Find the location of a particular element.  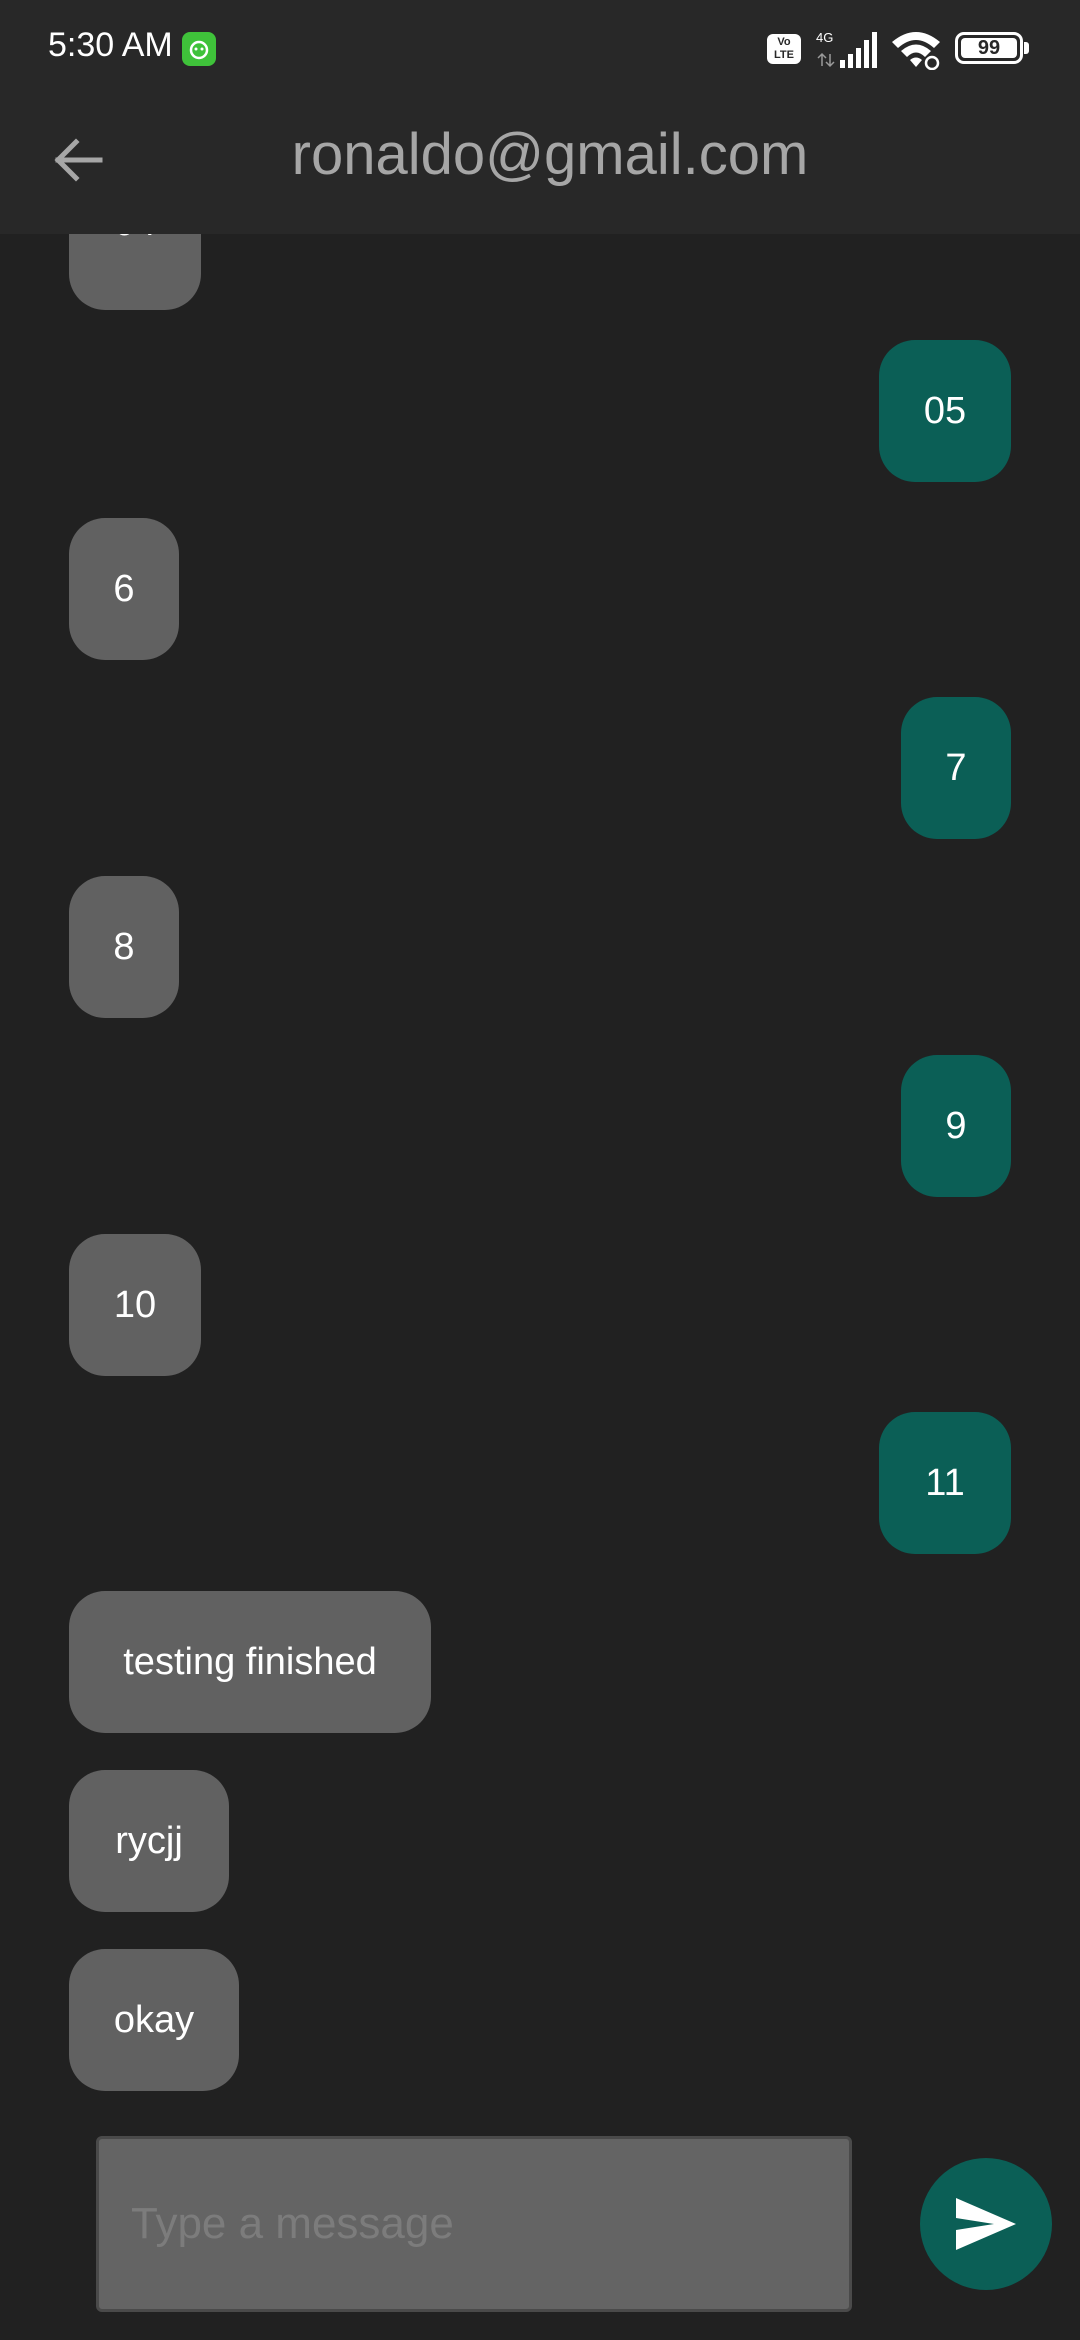

message-text: 7 is located at coordinates (956, 768).